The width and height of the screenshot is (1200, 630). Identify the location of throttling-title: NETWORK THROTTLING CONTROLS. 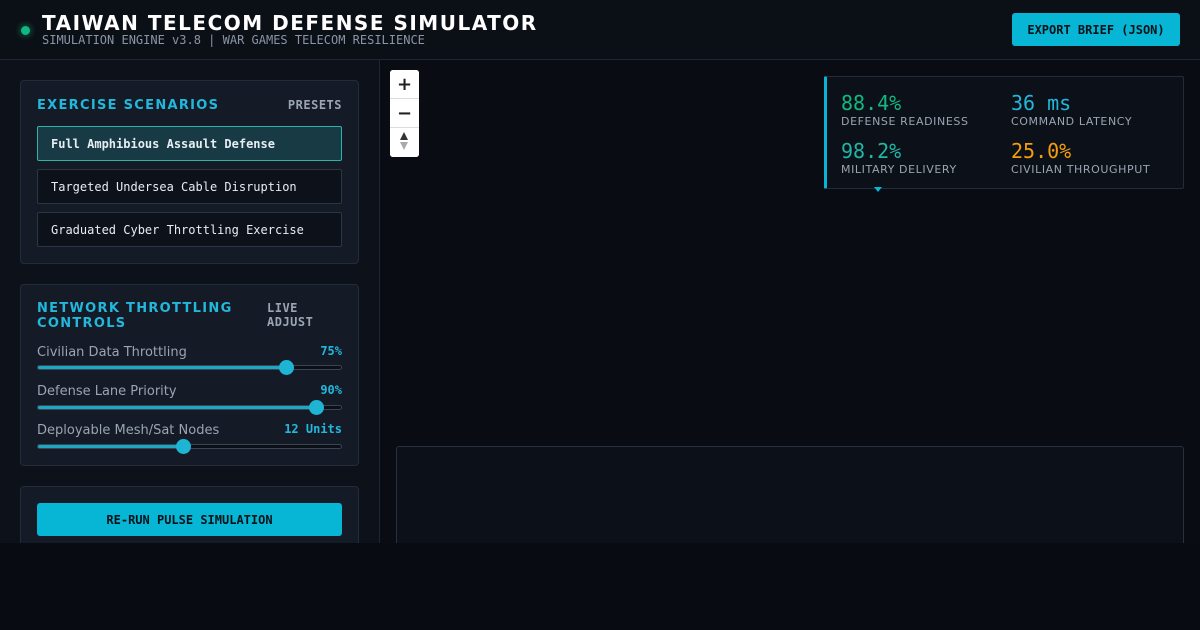
(135, 316).